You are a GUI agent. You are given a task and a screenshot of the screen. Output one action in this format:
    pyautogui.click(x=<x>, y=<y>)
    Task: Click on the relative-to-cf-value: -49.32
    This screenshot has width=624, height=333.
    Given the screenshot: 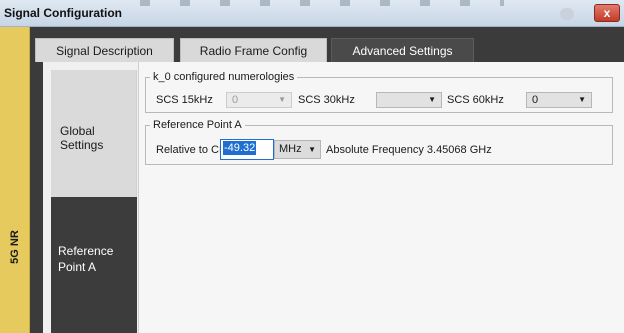 What is the action you would take?
    pyautogui.click(x=240, y=148)
    